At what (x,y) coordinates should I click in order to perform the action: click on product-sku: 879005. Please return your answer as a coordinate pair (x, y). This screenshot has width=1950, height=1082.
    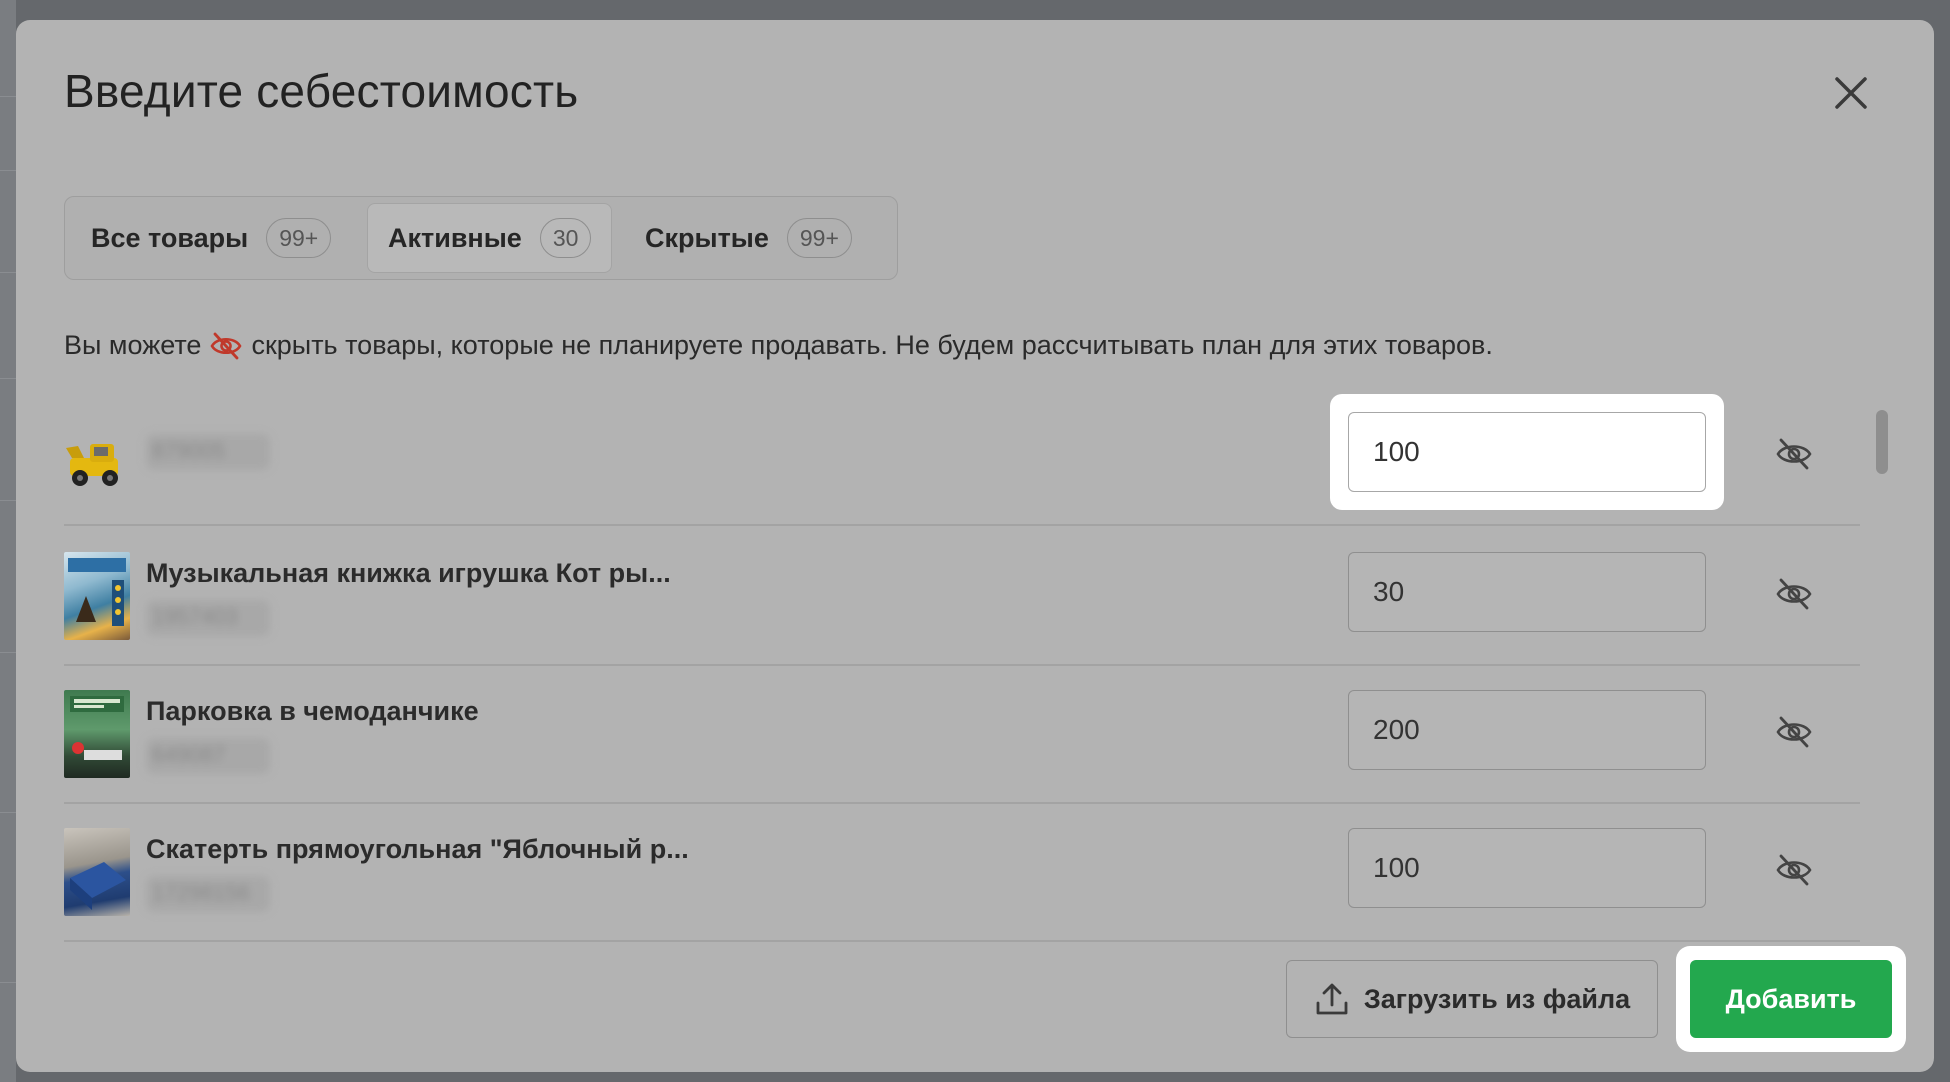
    Looking at the image, I should click on (208, 452).